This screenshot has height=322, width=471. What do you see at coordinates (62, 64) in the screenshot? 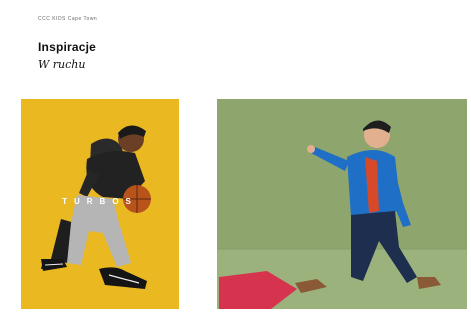
I see `page-subtitle: W ruchu` at bounding box center [62, 64].